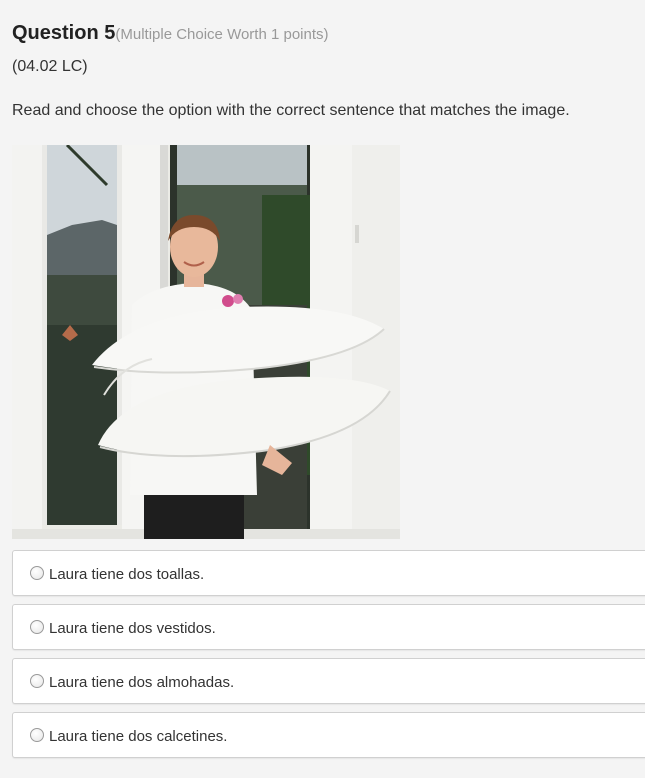 Image resolution: width=645 pixels, height=778 pixels. I want to click on choice-label: Laura tiene dos vestidos., so click(132, 628).